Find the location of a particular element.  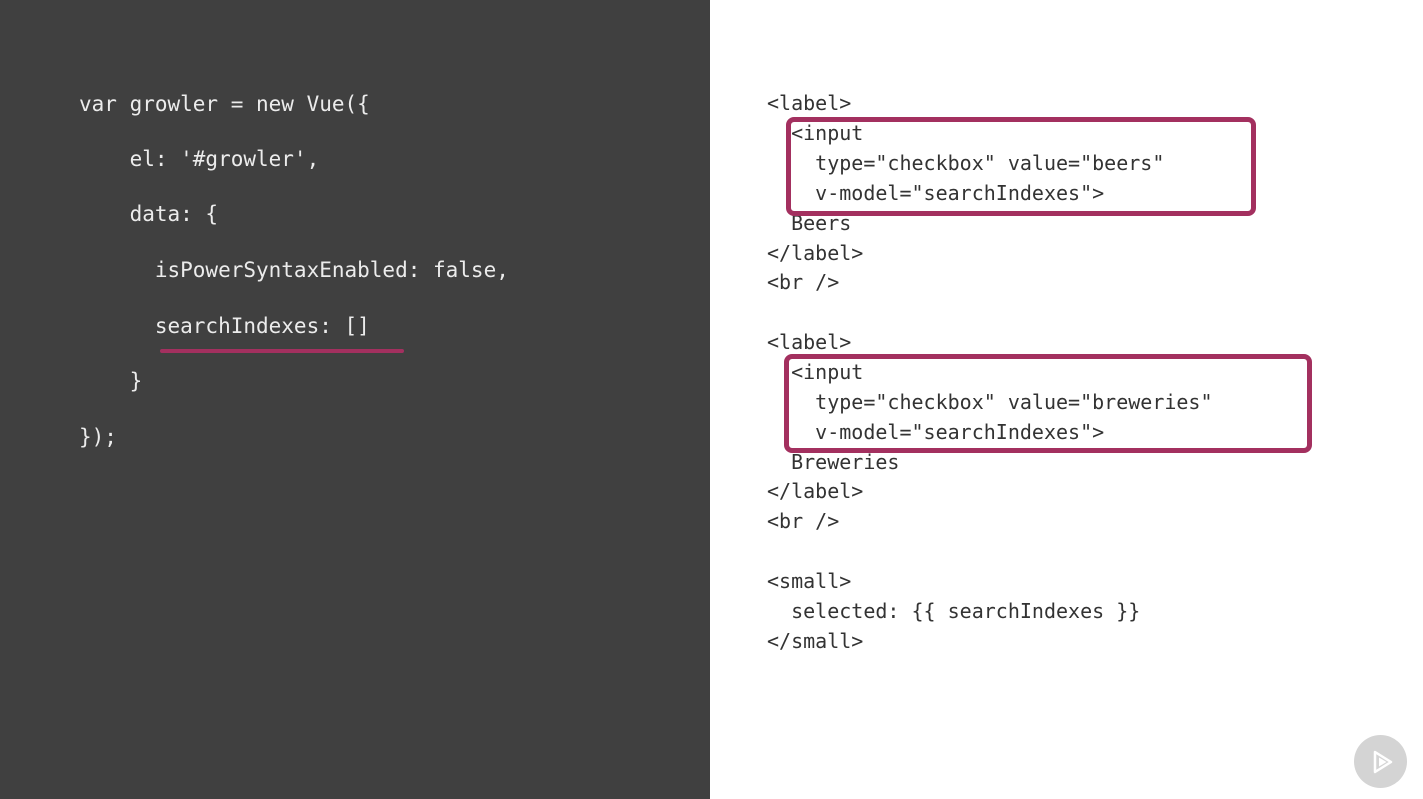

play-logo-icon is located at coordinates (1380, 761).